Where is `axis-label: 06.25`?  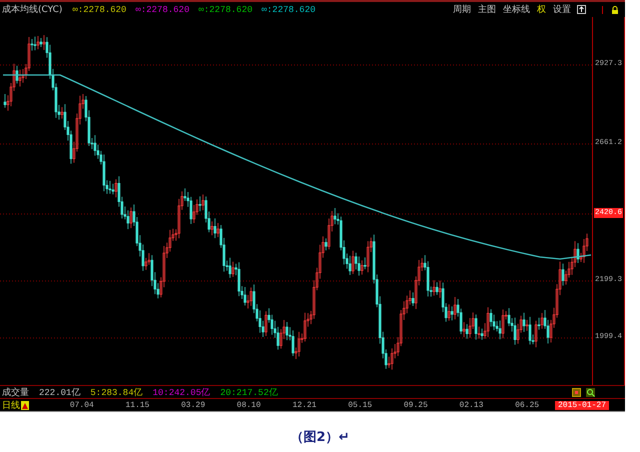
axis-label: 06.25 is located at coordinates (527, 405).